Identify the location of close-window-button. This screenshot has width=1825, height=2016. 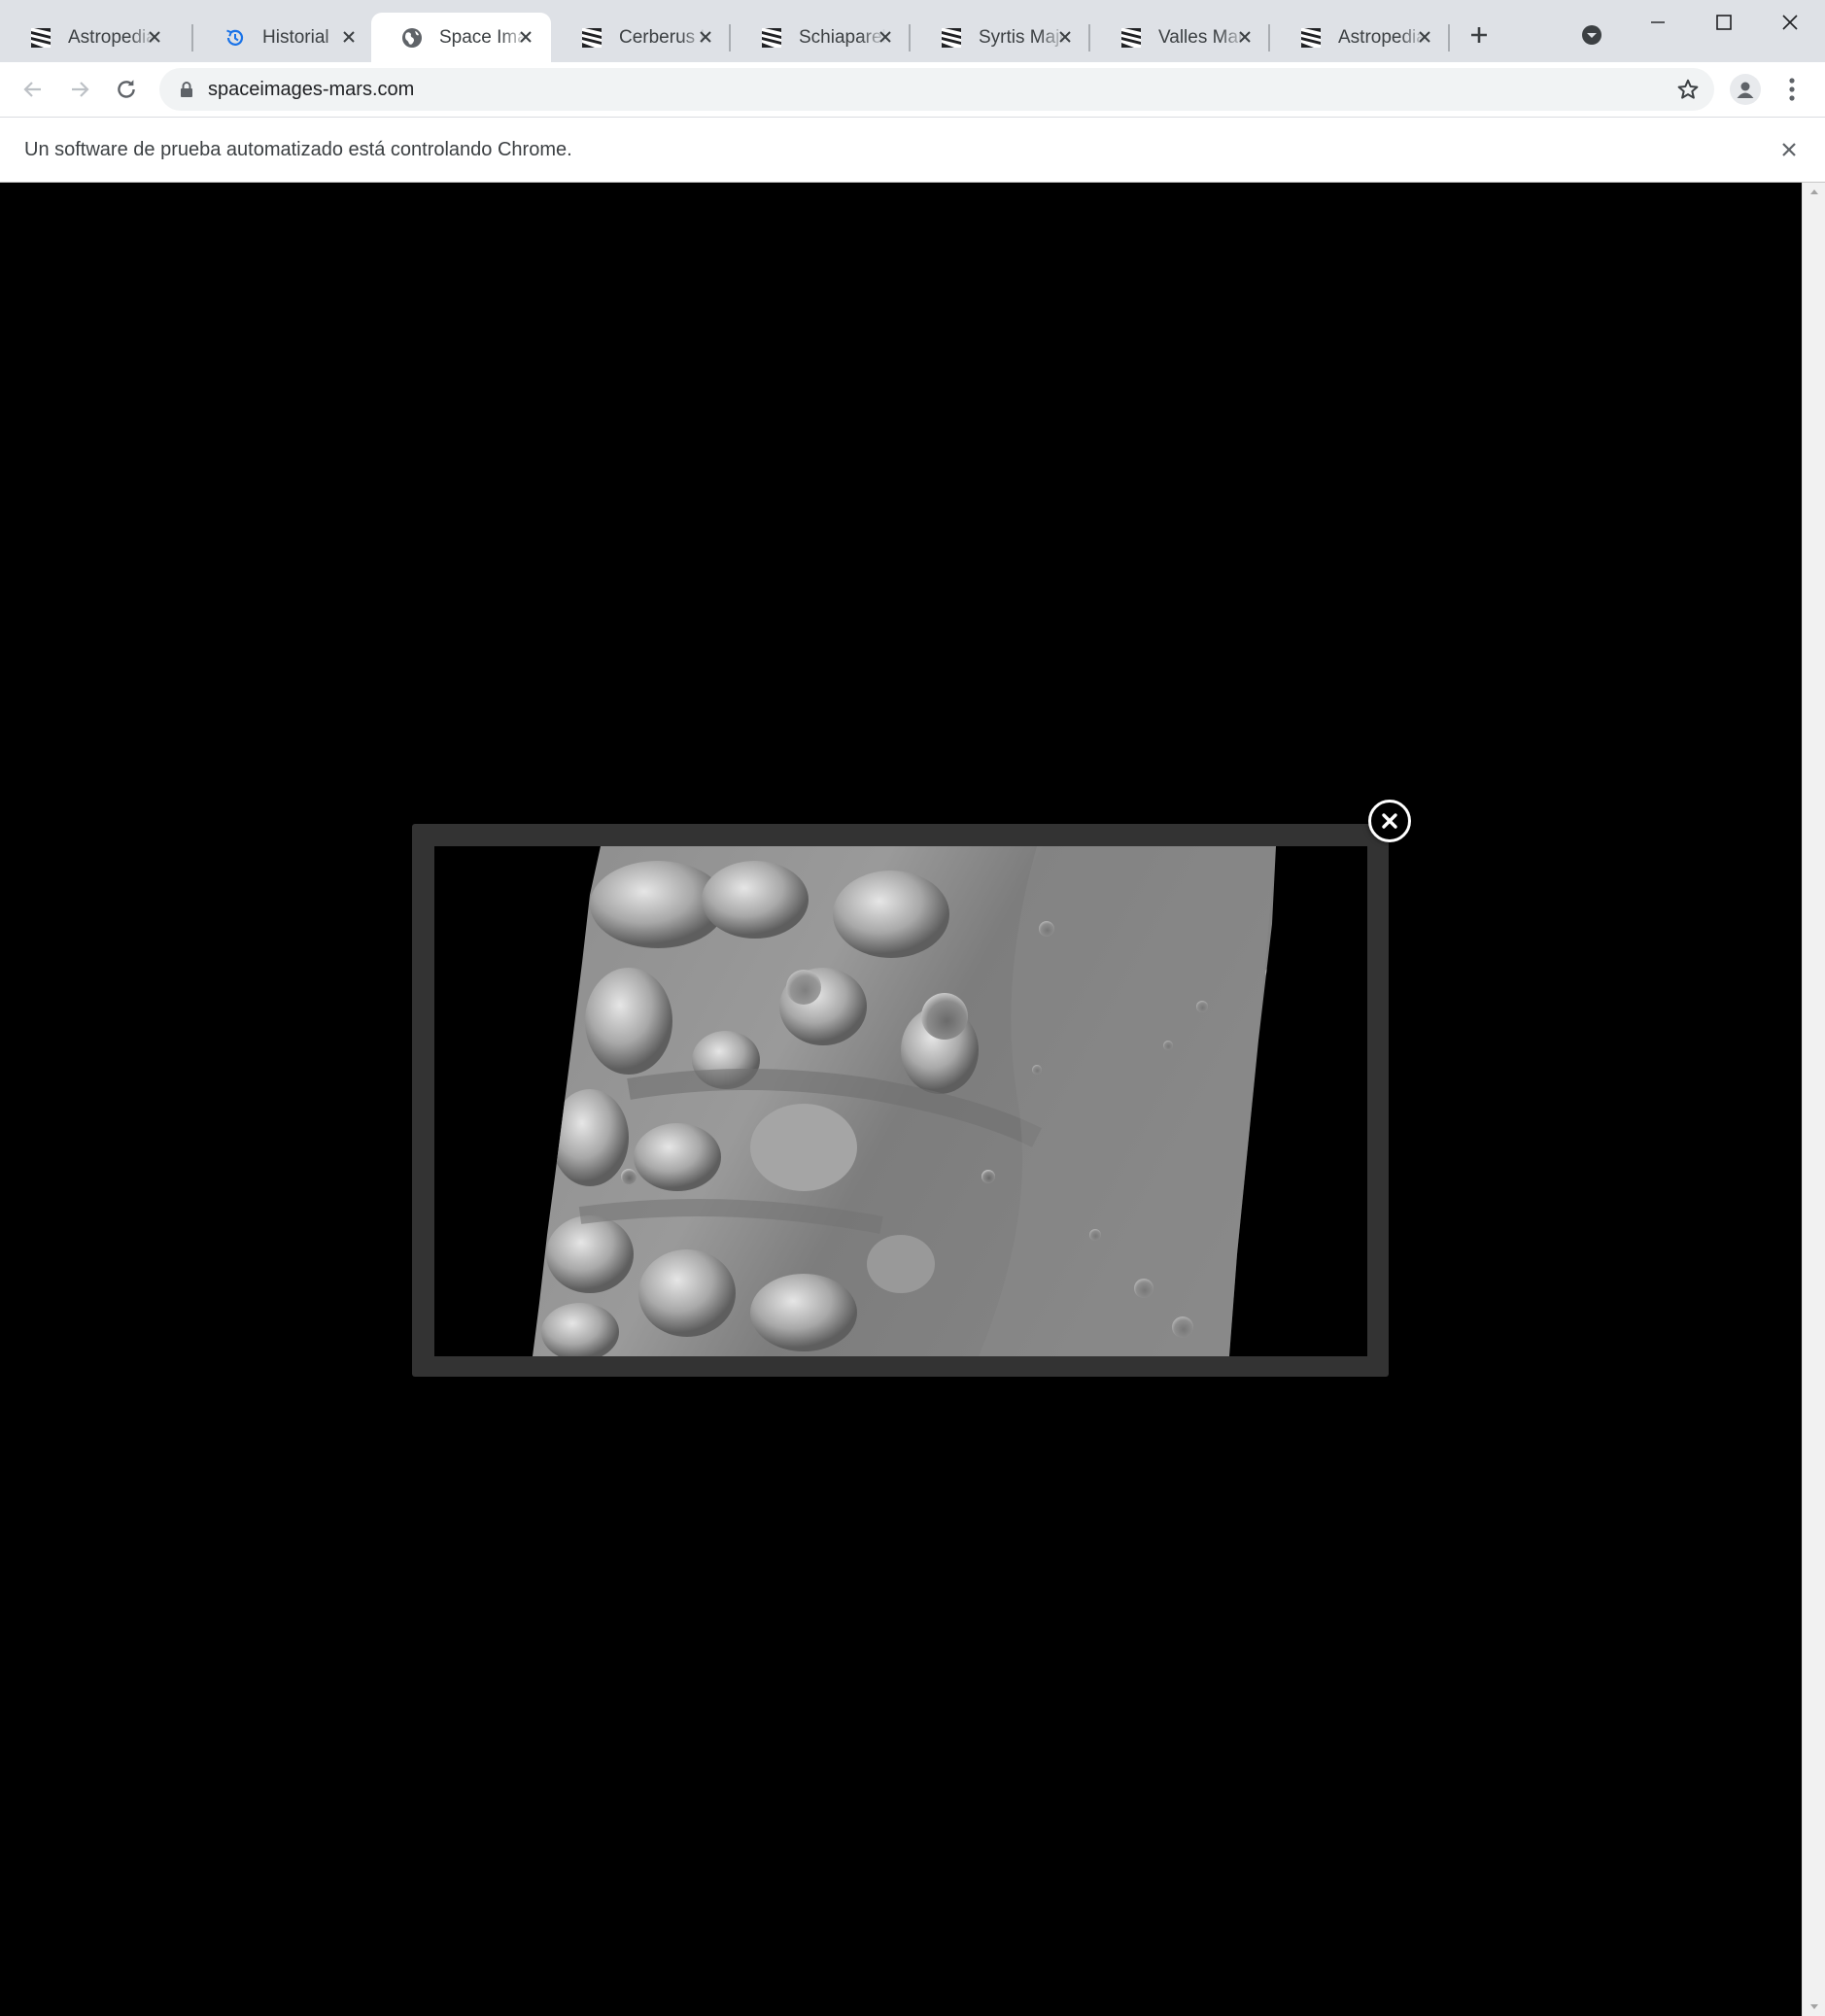
(1790, 22).